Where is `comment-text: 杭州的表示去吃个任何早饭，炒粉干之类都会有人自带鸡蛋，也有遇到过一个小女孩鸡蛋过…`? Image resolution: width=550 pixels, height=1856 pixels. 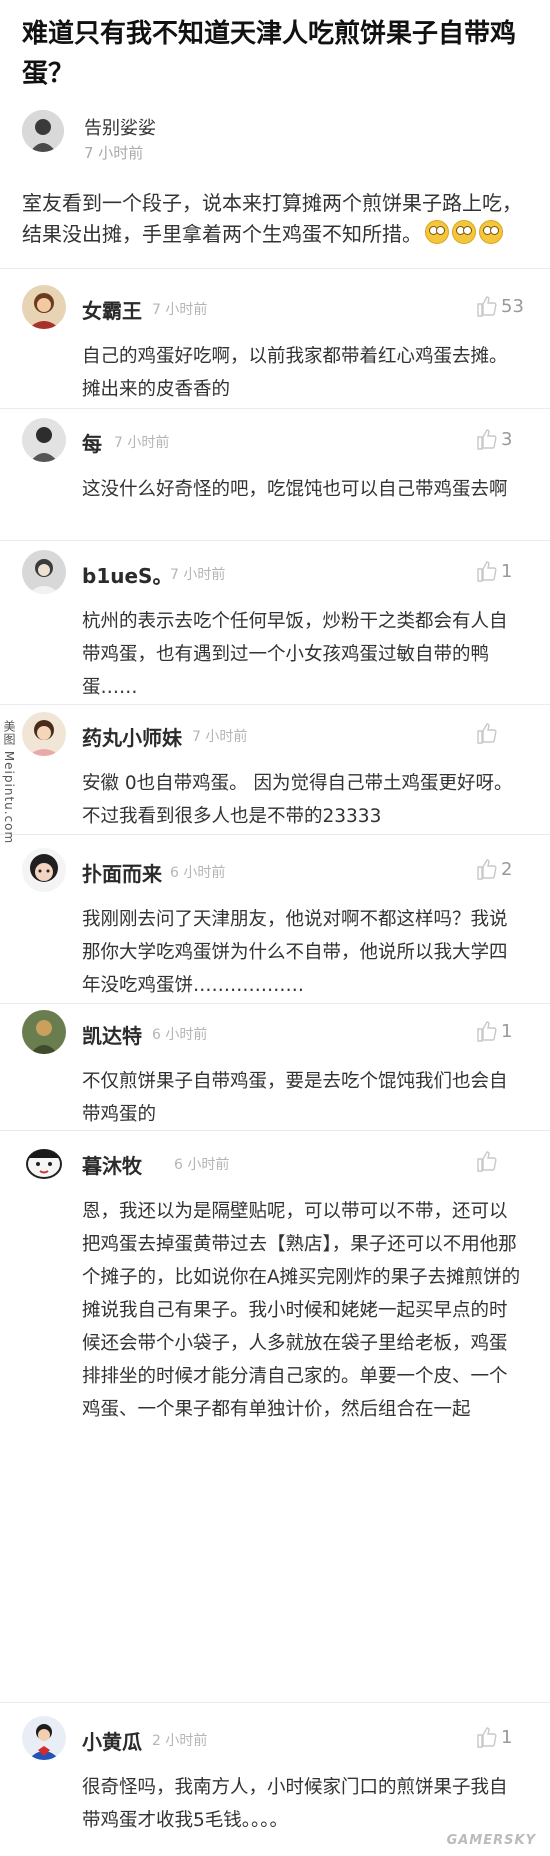 comment-text: 杭州的表示去吃个任何早饭，炒粉干之类都会有人自带鸡蛋，也有遇到过一个小女孩鸡蛋过… is located at coordinates (295, 654).